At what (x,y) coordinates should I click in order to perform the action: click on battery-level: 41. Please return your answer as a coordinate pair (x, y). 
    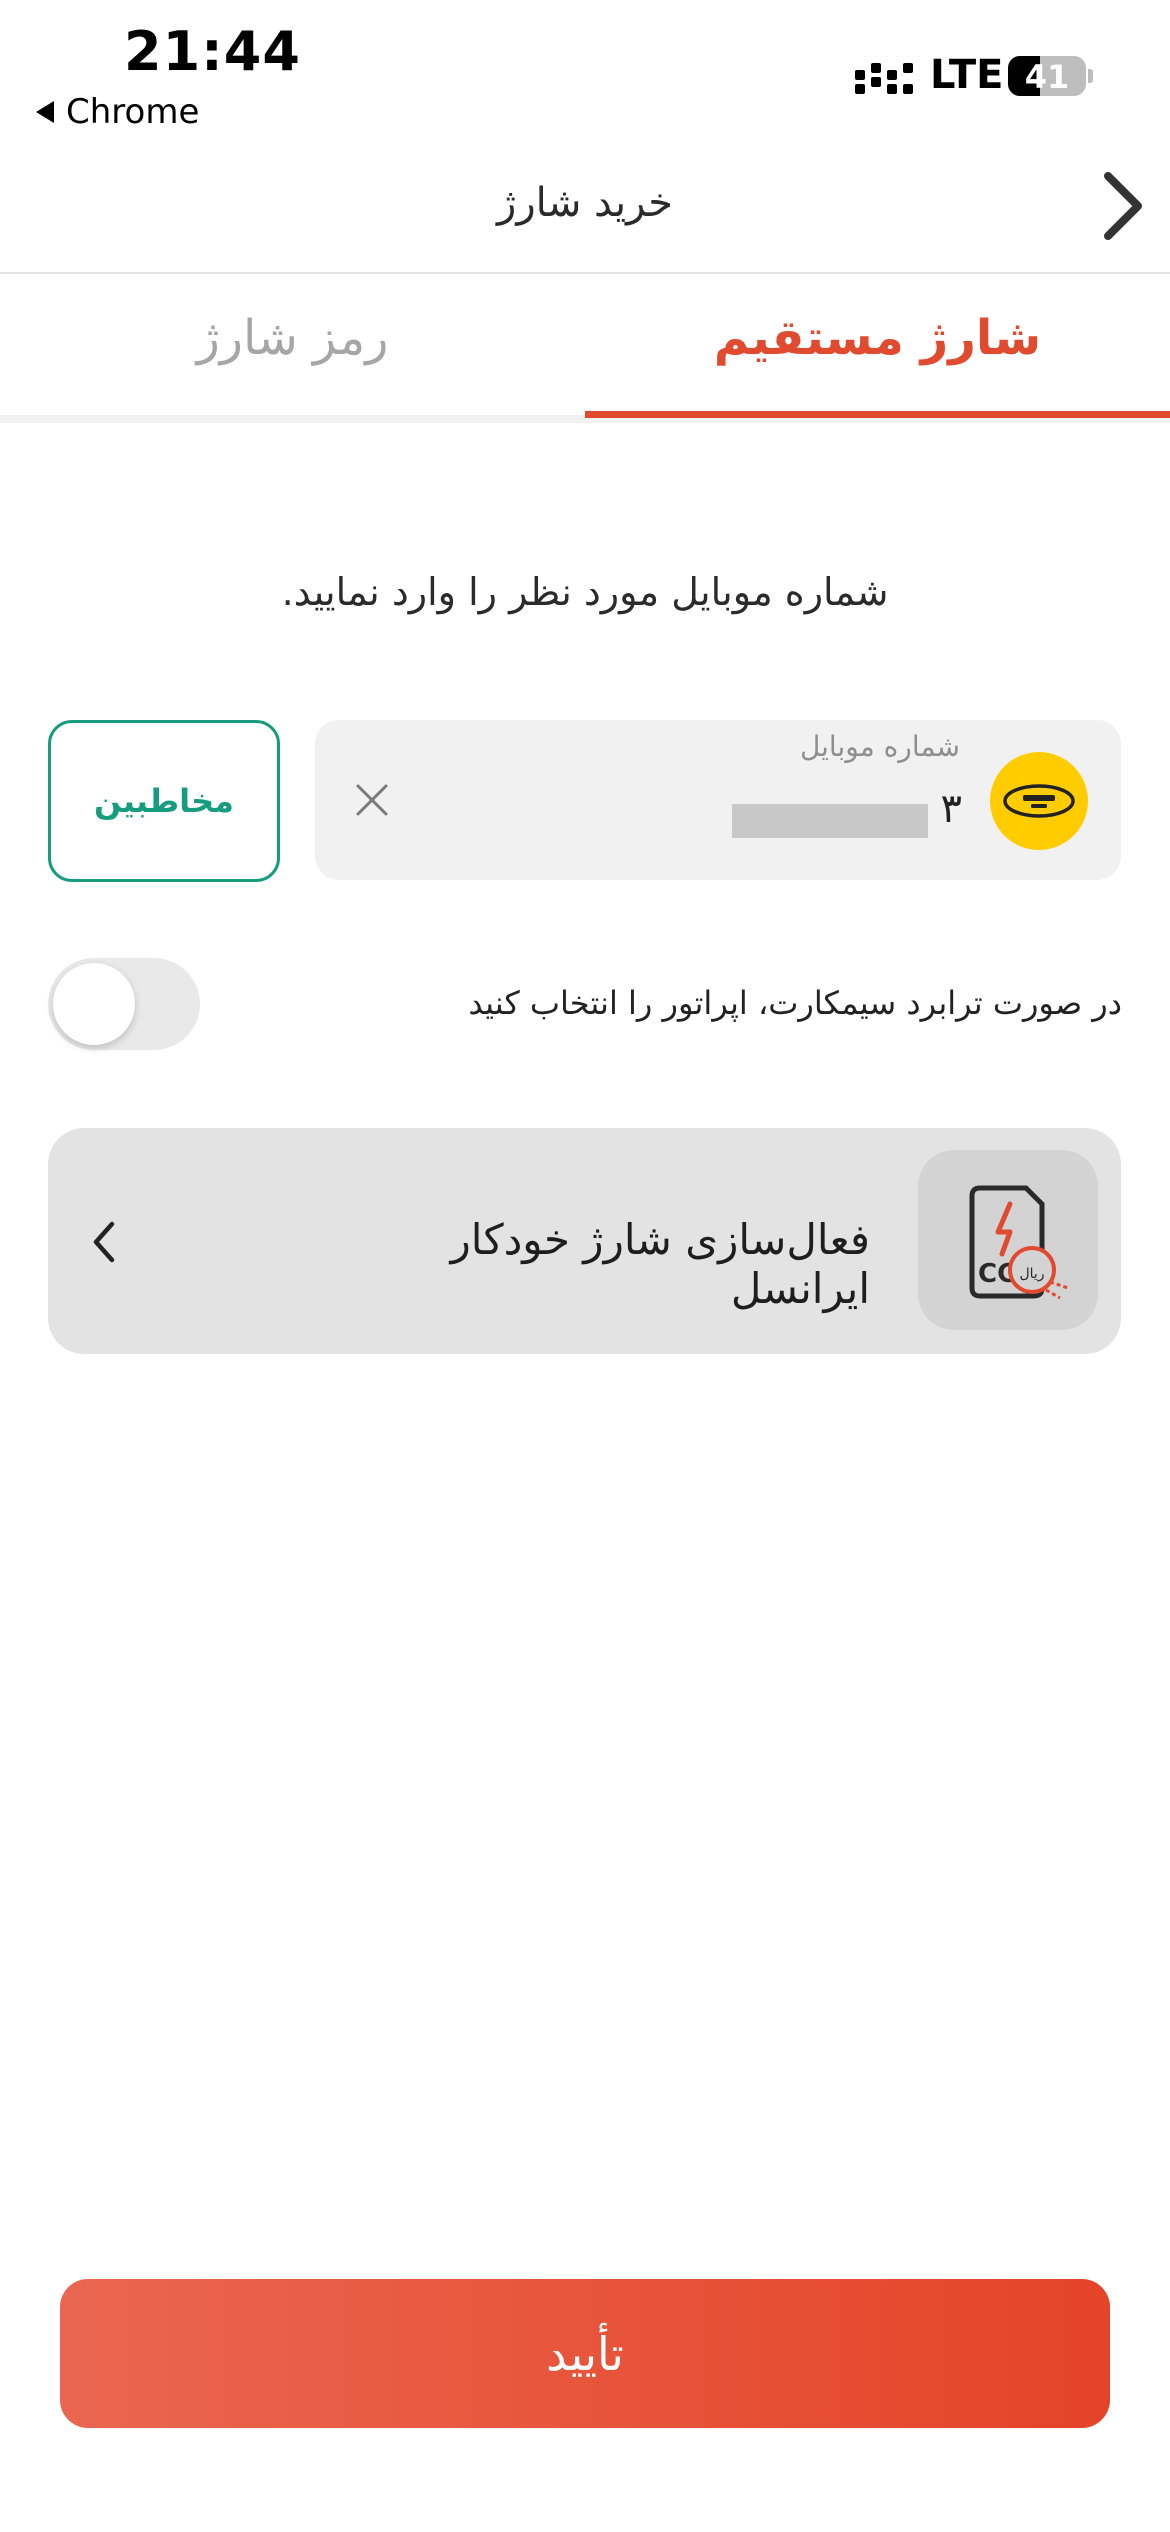
    Looking at the image, I should click on (1047, 77).